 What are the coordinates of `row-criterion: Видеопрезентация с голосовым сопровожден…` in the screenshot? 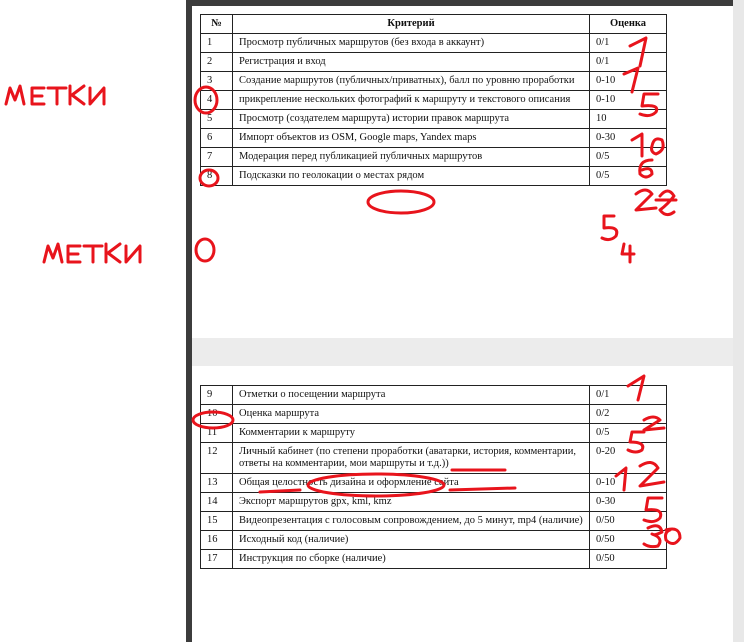 It's located at (411, 521).